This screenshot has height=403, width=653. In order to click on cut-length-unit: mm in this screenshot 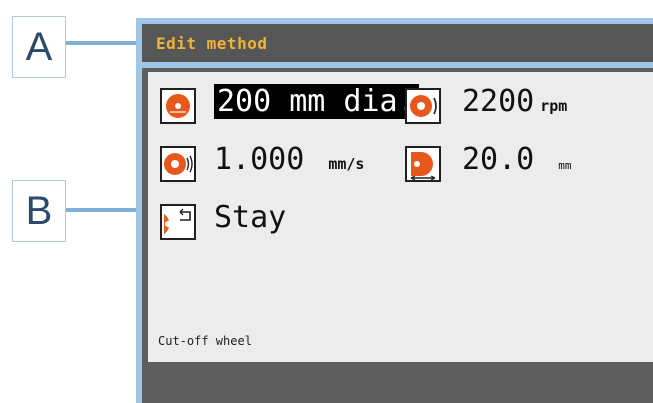, I will do `click(565, 165)`.